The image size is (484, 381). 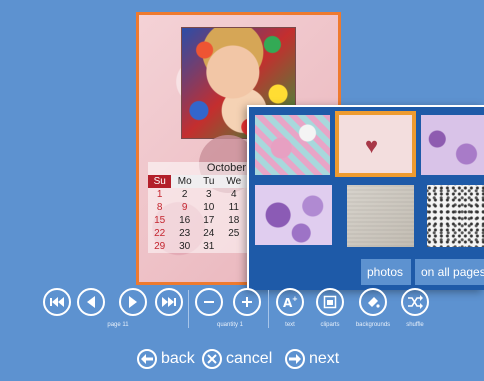 What do you see at coordinates (209, 220) in the screenshot?
I see `calendar-day: 17` at bounding box center [209, 220].